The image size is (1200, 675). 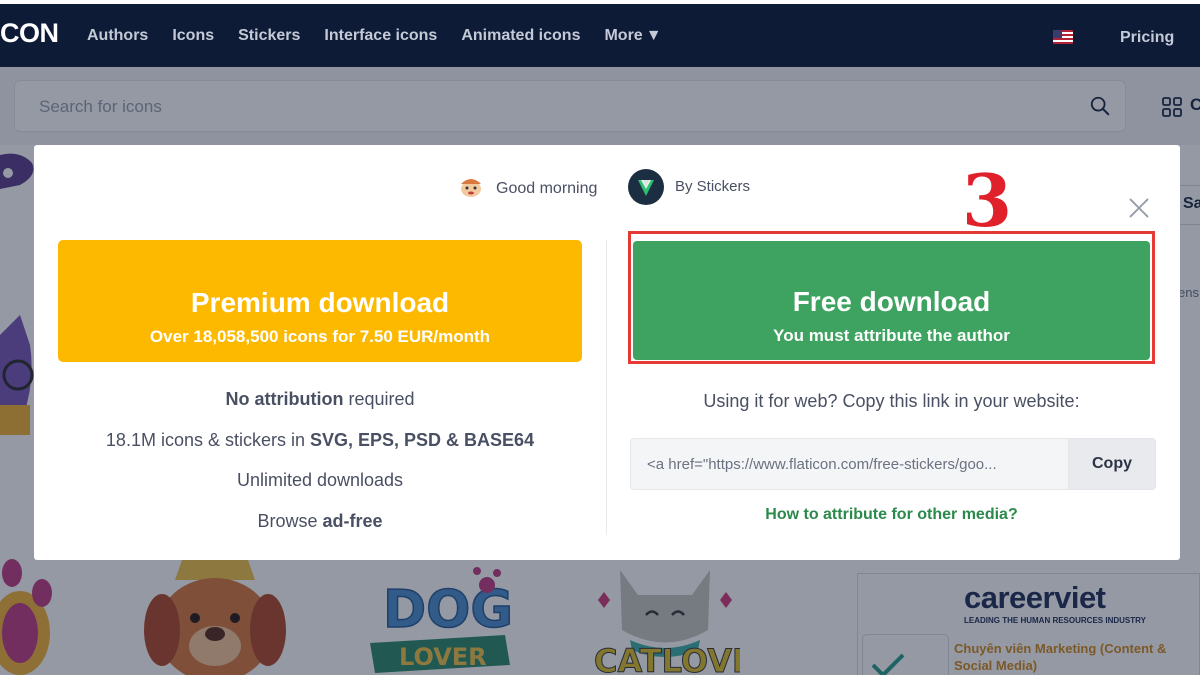 I want to click on copy-button: Copy, so click(x=1112, y=464).